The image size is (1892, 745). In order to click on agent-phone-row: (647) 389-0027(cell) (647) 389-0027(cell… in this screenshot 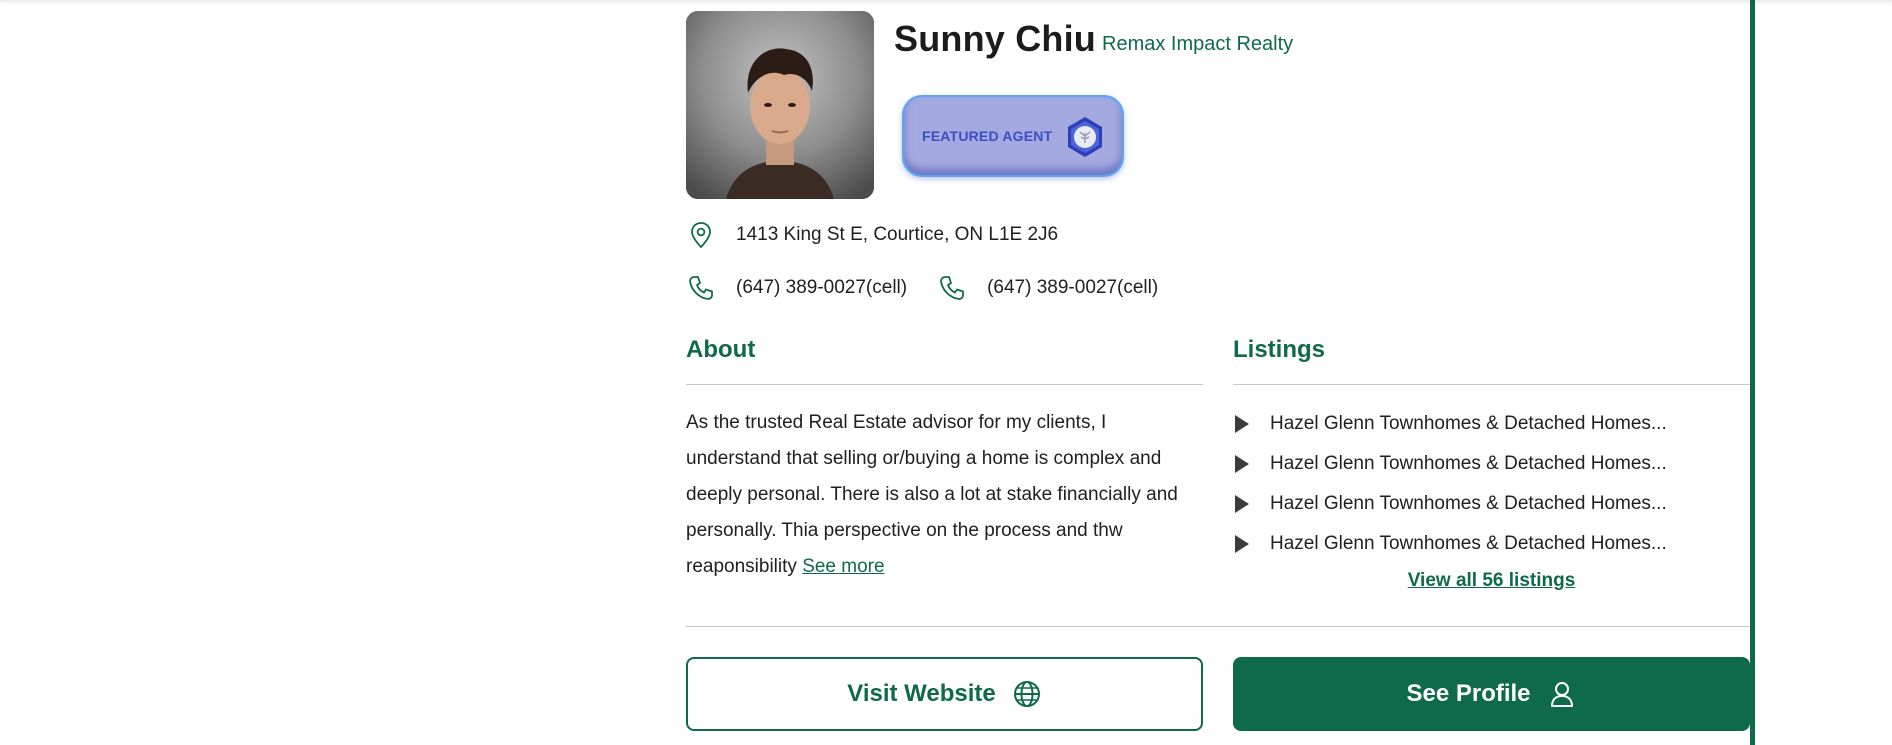, I will do `click(922, 288)`.